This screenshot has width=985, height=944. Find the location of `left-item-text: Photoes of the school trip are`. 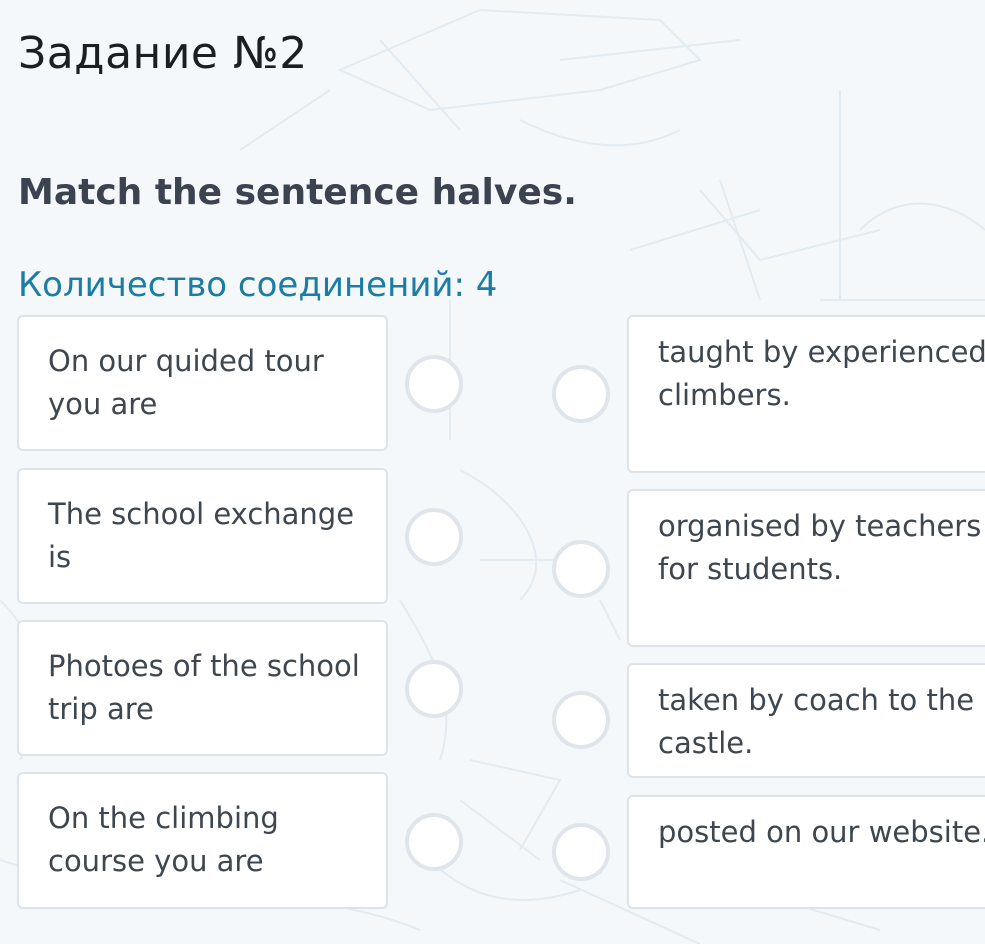

left-item-text: Photoes of the school trip are is located at coordinates (204, 687).